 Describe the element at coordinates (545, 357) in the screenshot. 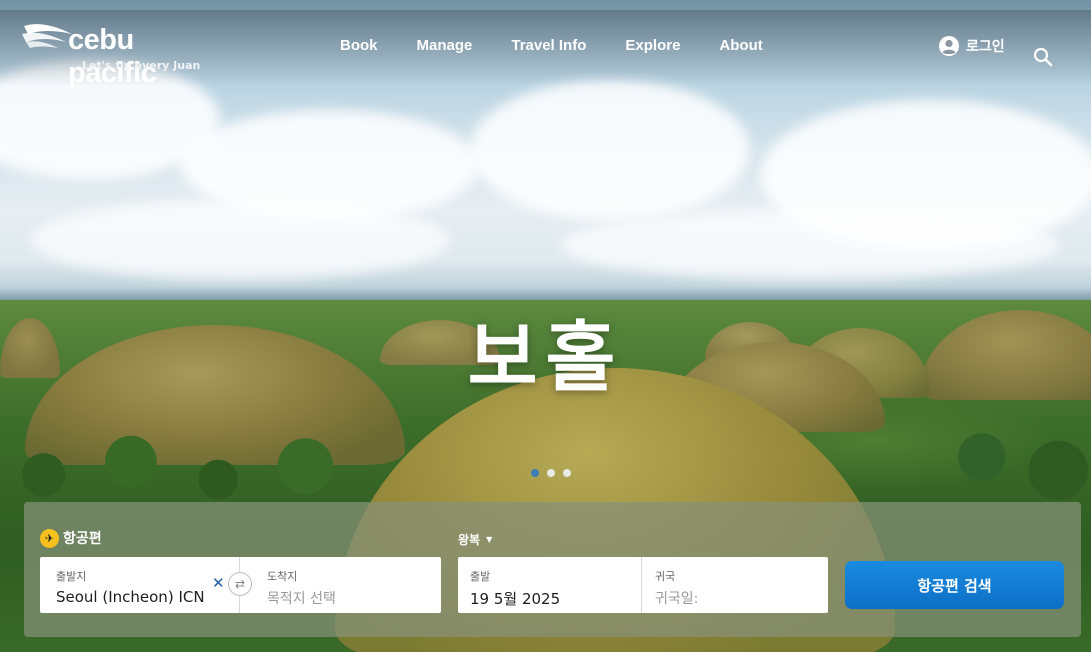

I see `hero-destination-title: 보홀` at that location.